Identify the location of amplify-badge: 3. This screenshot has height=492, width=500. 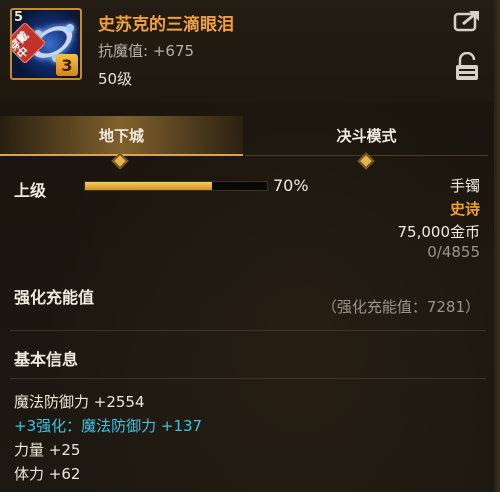
(67, 65).